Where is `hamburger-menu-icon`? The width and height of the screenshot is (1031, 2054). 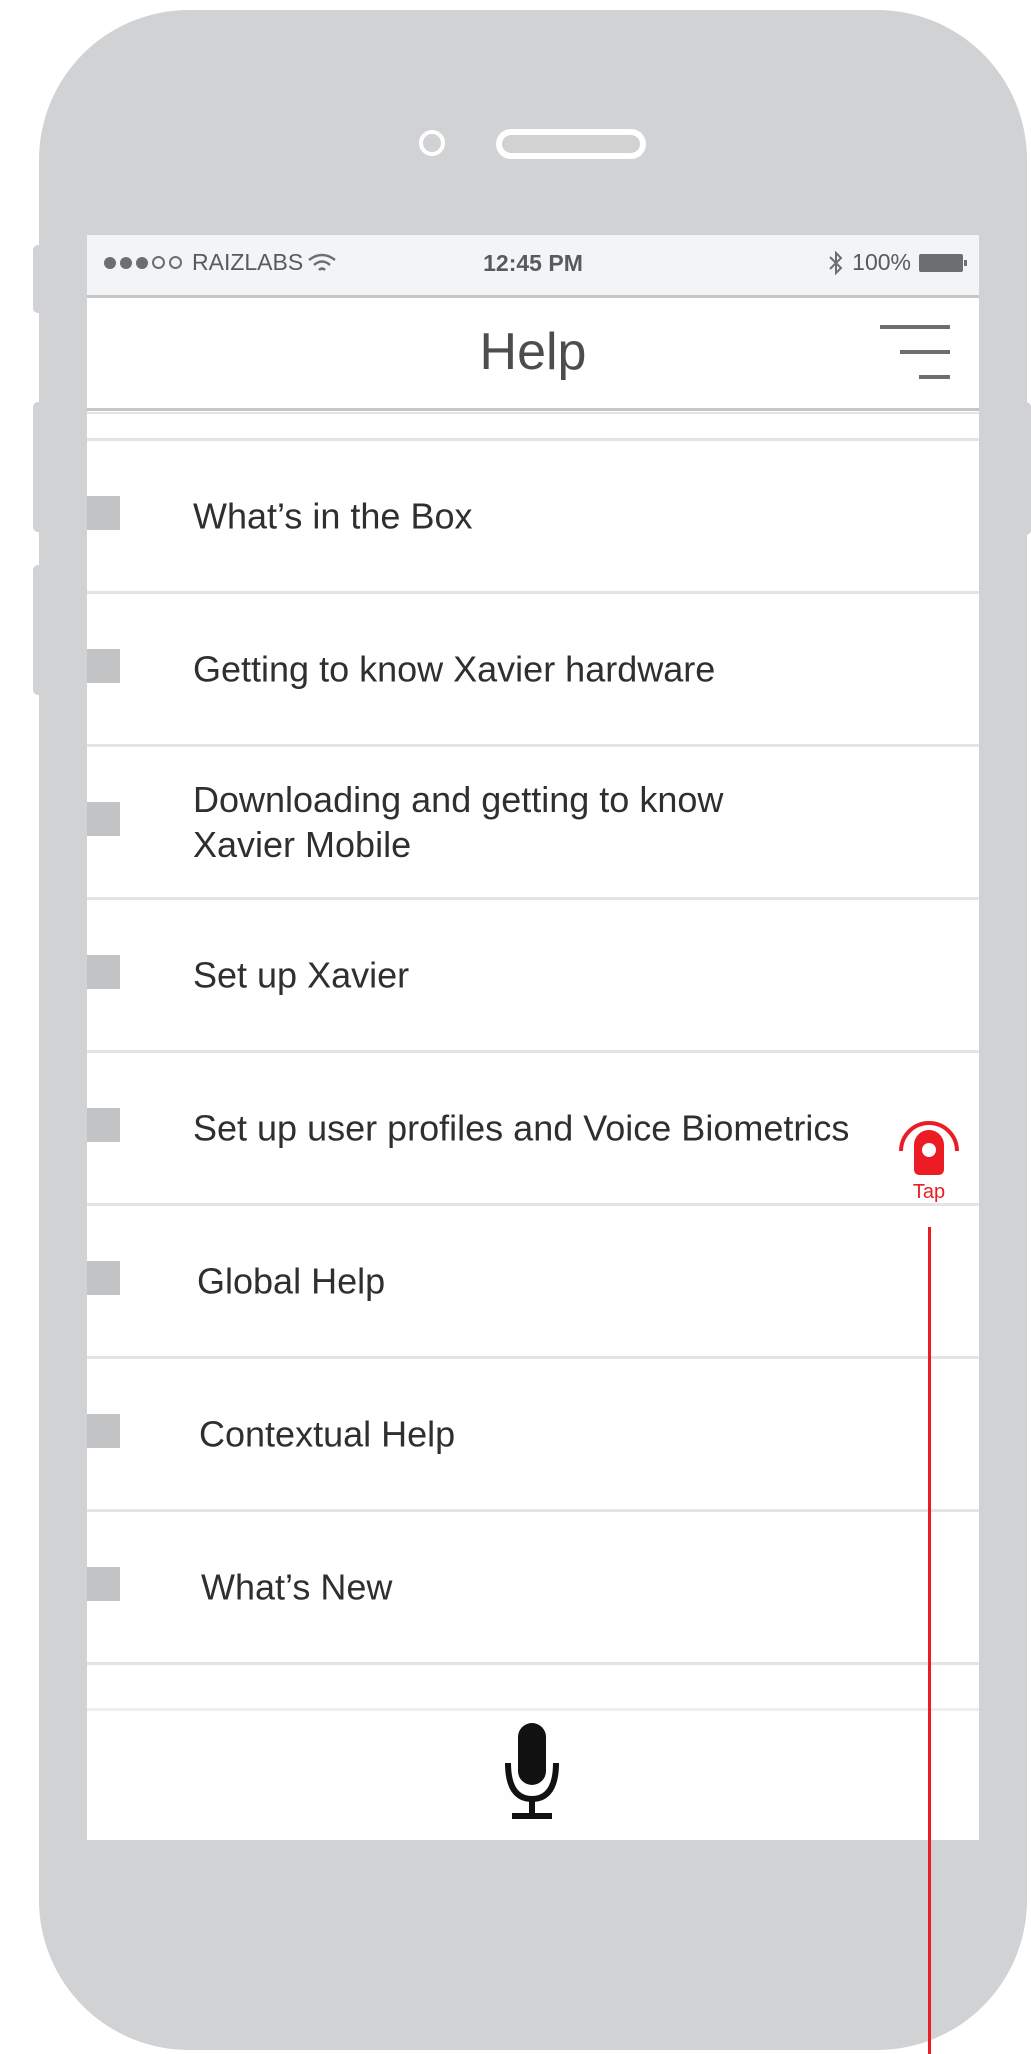
hamburger-menu-icon is located at coordinates (915, 353).